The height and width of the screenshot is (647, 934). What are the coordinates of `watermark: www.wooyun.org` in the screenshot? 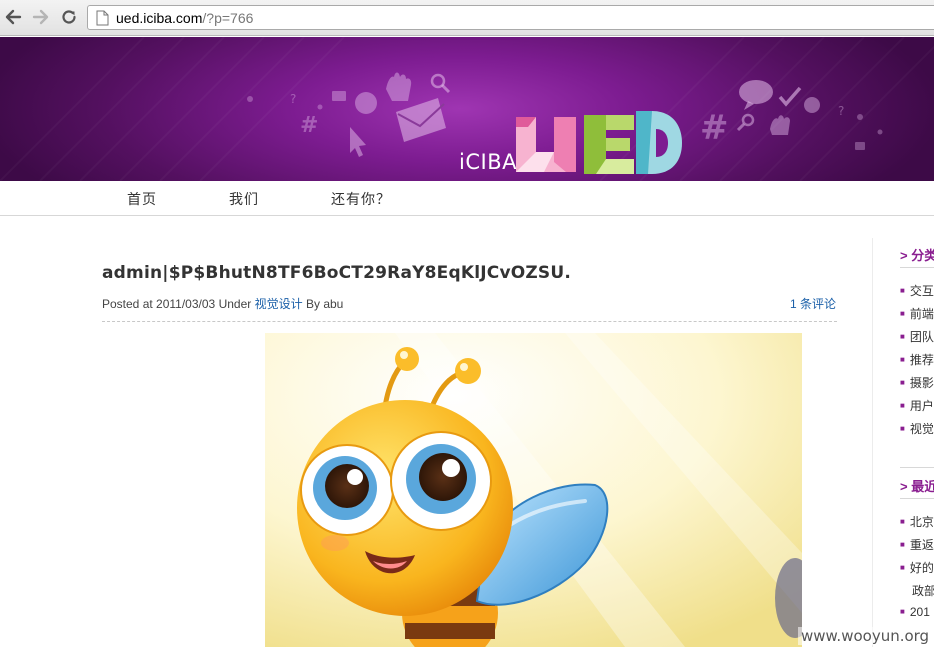 It's located at (865, 636).